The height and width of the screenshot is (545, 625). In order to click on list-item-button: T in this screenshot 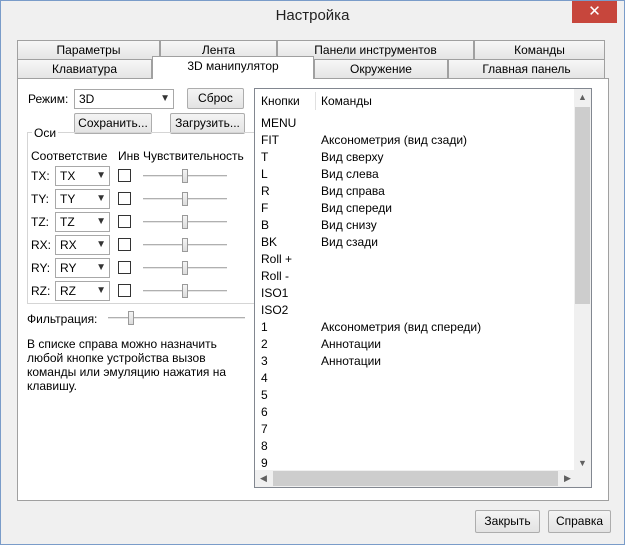, I will do `click(265, 157)`.